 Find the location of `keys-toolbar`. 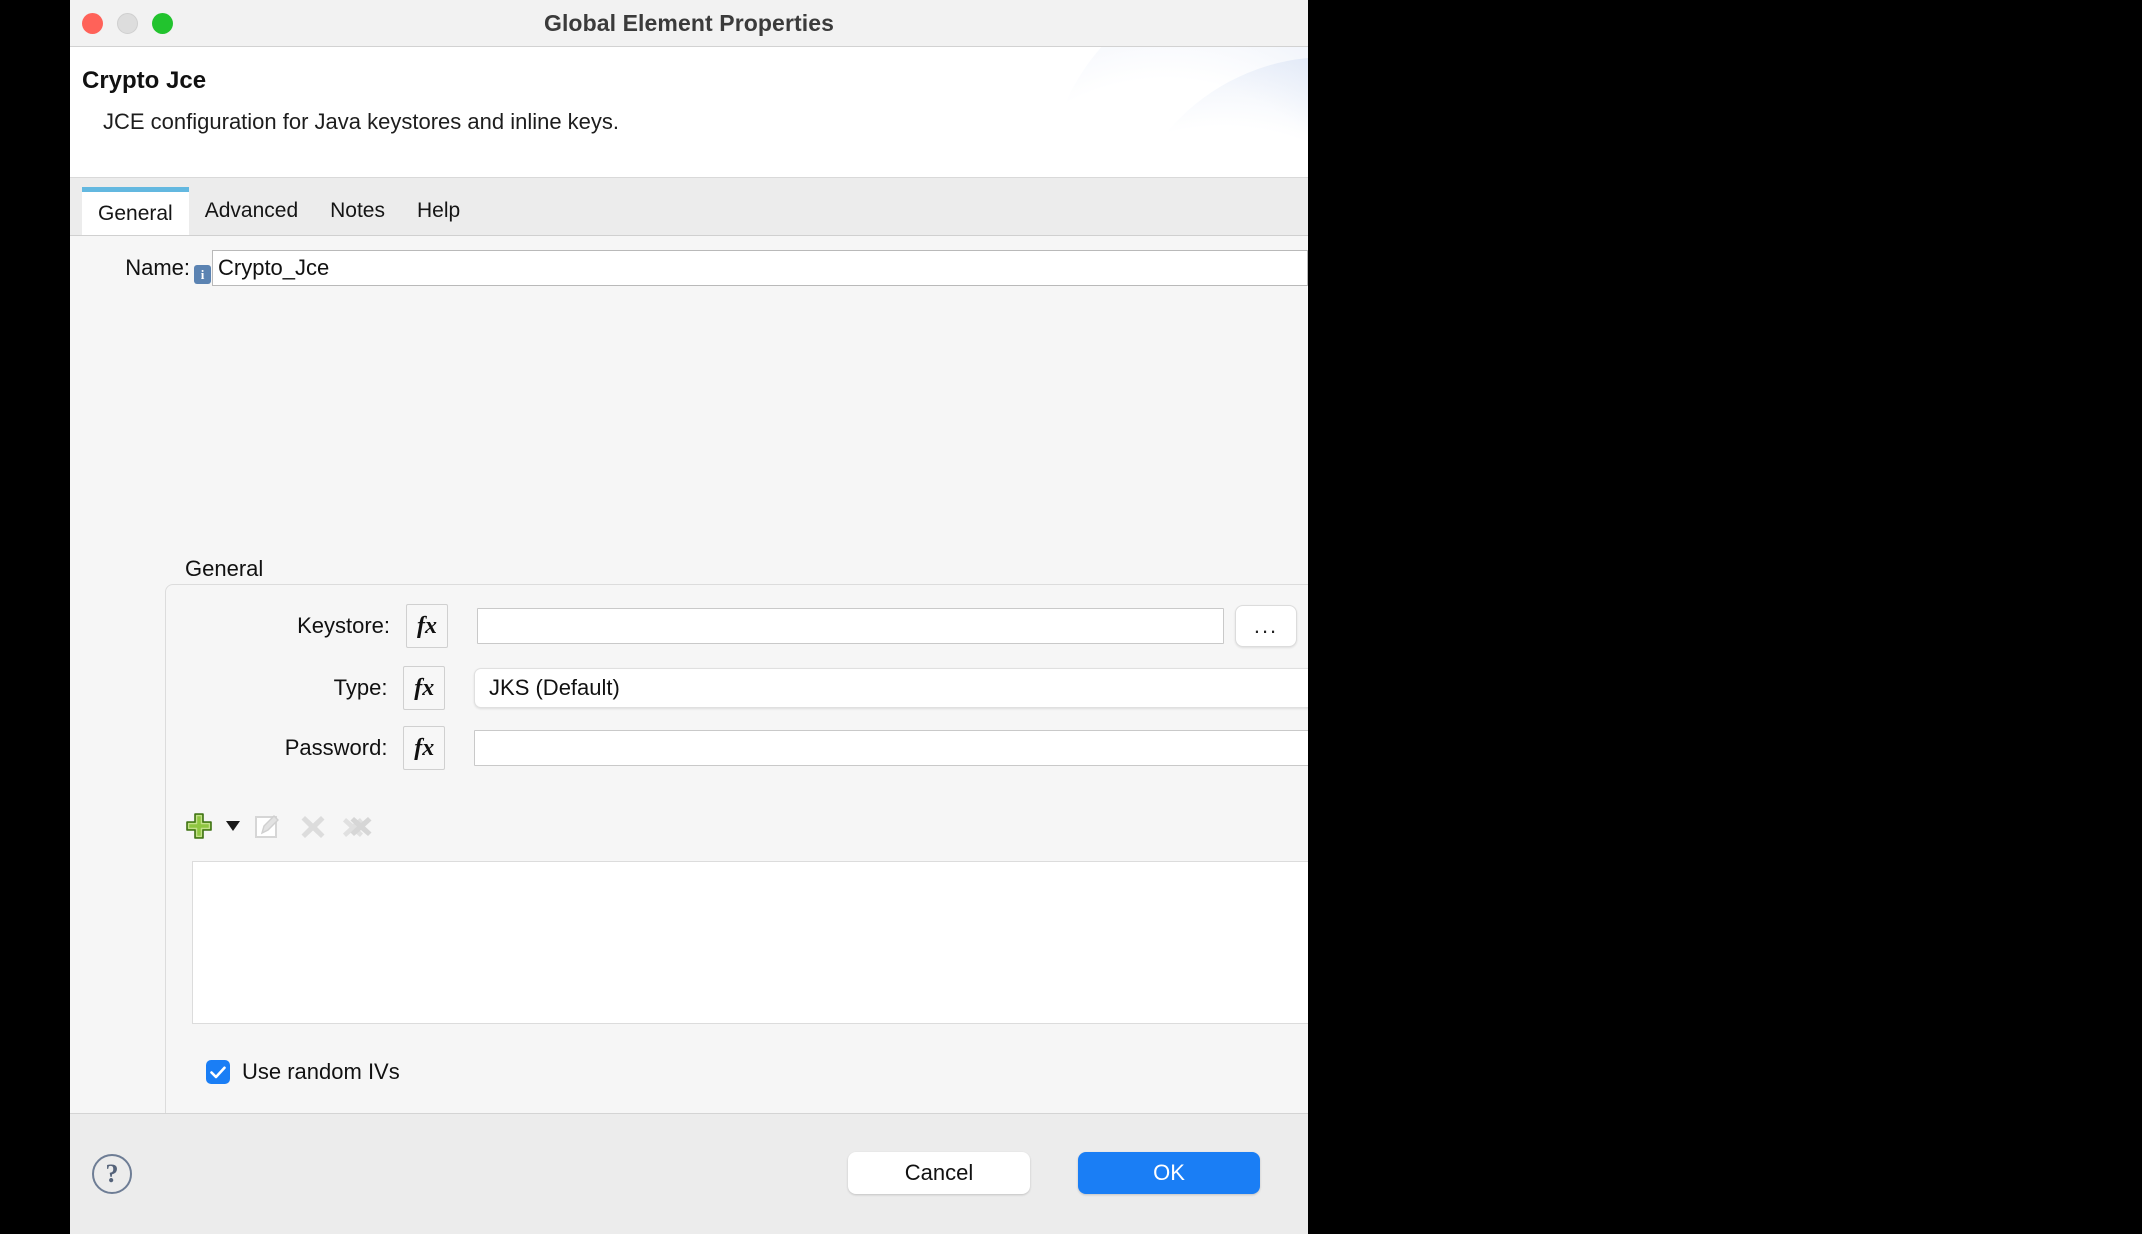

keys-toolbar is located at coordinates (279, 826).